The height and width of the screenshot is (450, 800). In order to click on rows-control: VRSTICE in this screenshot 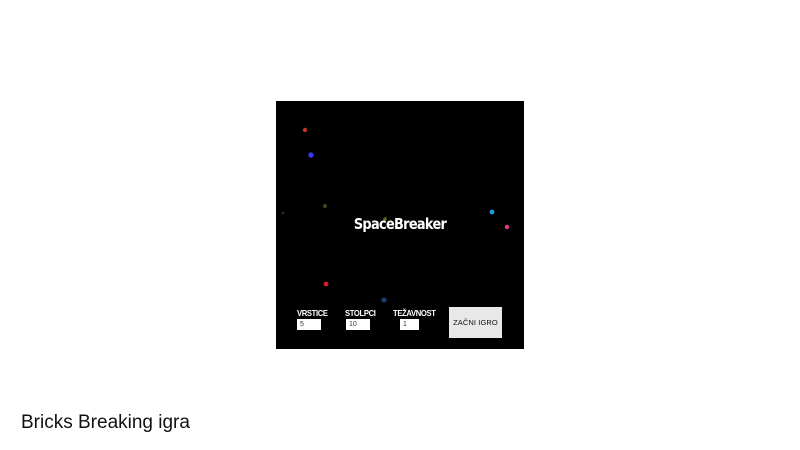, I will do `click(314, 319)`.